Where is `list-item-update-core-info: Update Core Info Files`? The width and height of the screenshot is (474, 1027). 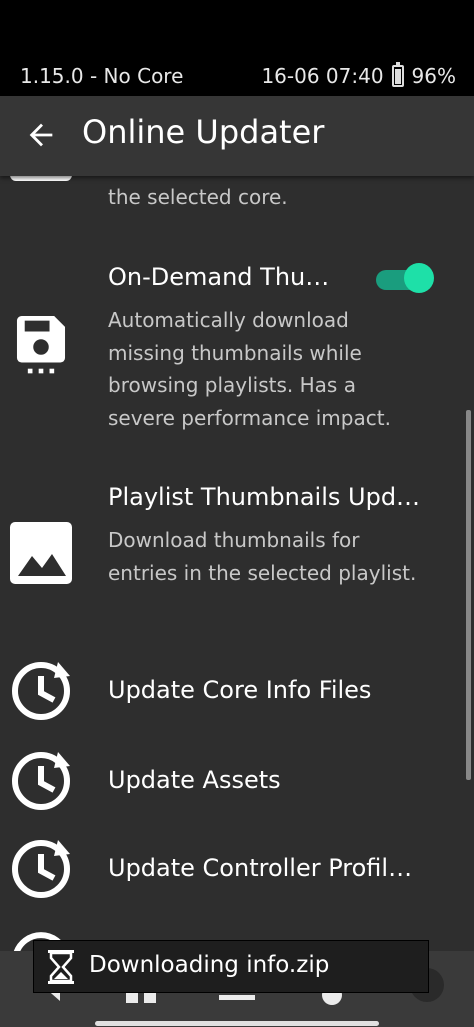
list-item-update-core-info: Update Core Info Files is located at coordinates (237, 690).